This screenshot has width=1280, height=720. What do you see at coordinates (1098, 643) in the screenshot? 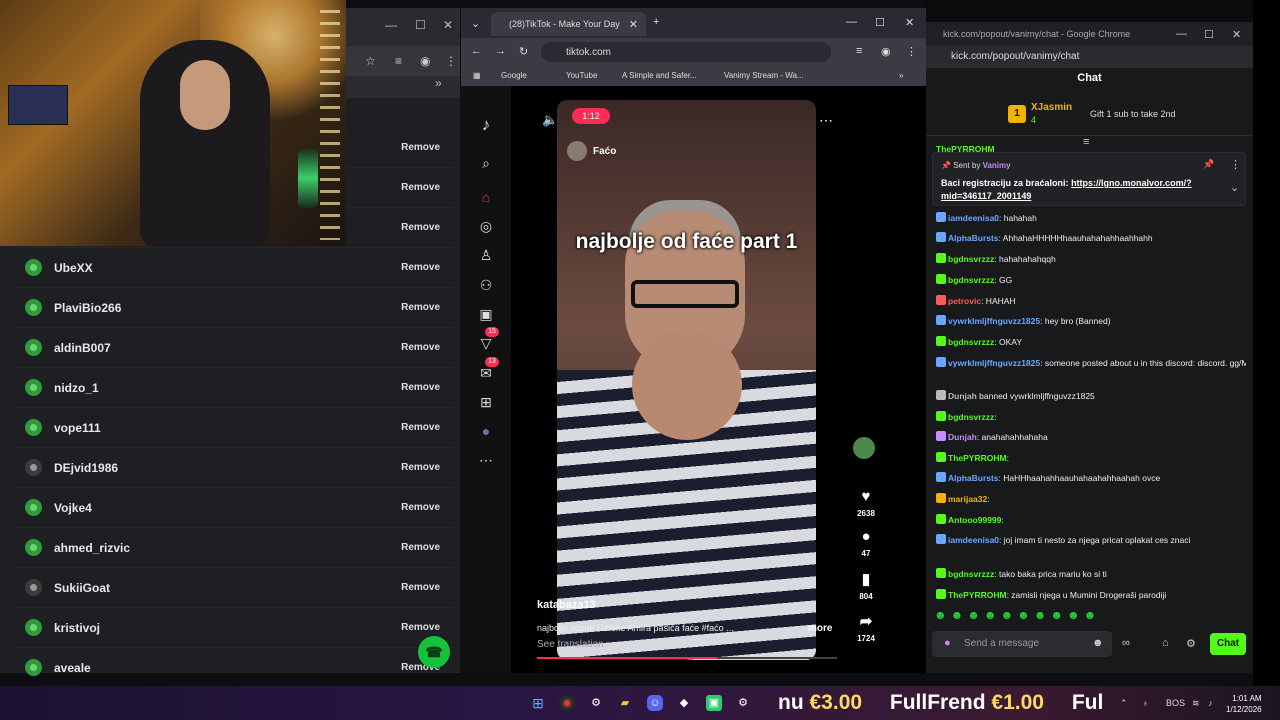
I see `emoji-icon: ☻` at bounding box center [1098, 643].